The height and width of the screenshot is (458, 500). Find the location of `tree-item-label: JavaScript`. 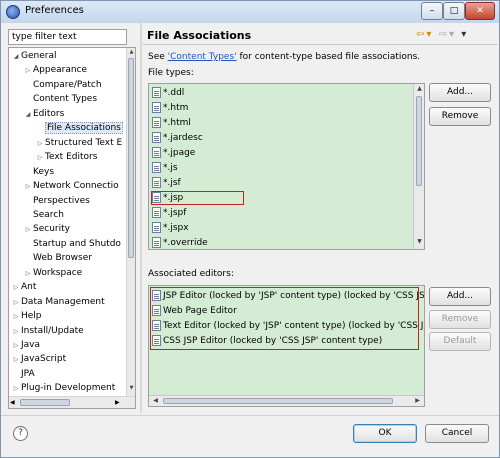

tree-item-label: JavaScript is located at coordinates (44, 359).